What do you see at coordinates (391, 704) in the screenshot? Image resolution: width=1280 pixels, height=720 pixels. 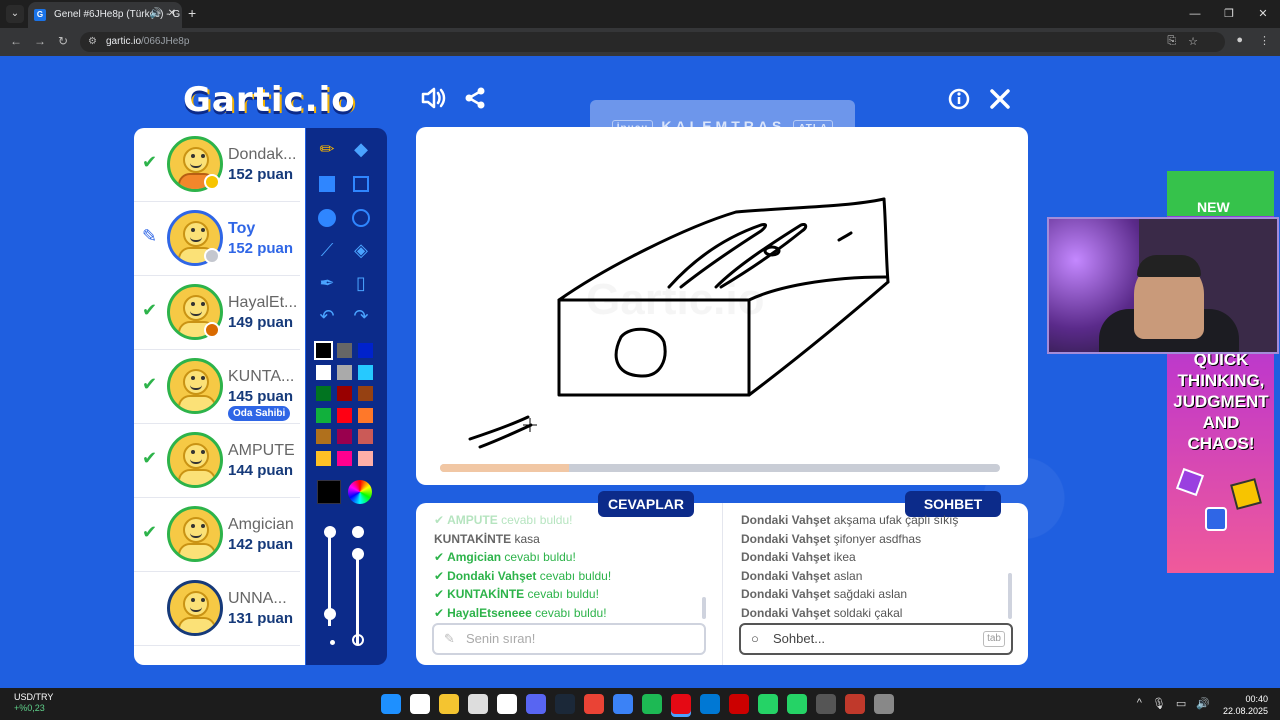 I see `start-menu-icon` at bounding box center [391, 704].